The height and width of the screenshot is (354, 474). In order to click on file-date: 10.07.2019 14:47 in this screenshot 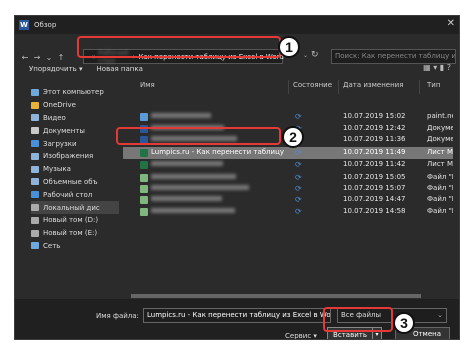, I will do `click(374, 199)`.